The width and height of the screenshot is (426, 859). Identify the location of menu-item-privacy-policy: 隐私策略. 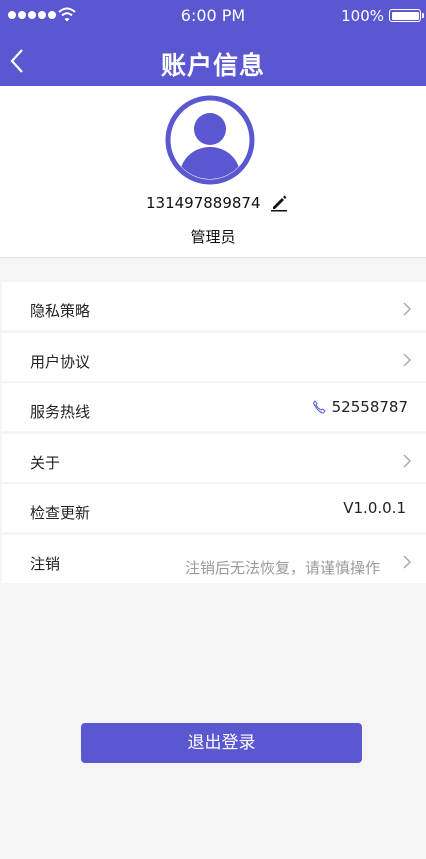
(214, 306).